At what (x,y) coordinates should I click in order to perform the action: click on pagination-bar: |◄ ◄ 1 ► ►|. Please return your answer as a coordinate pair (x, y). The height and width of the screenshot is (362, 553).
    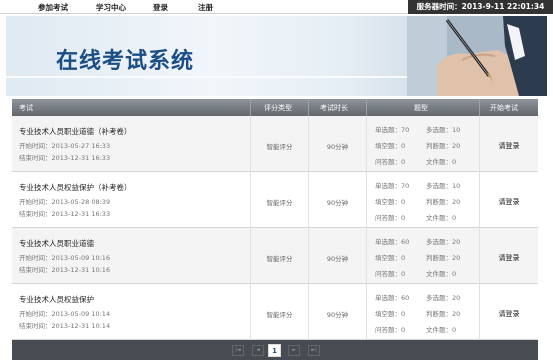
    Looking at the image, I should click on (275, 350).